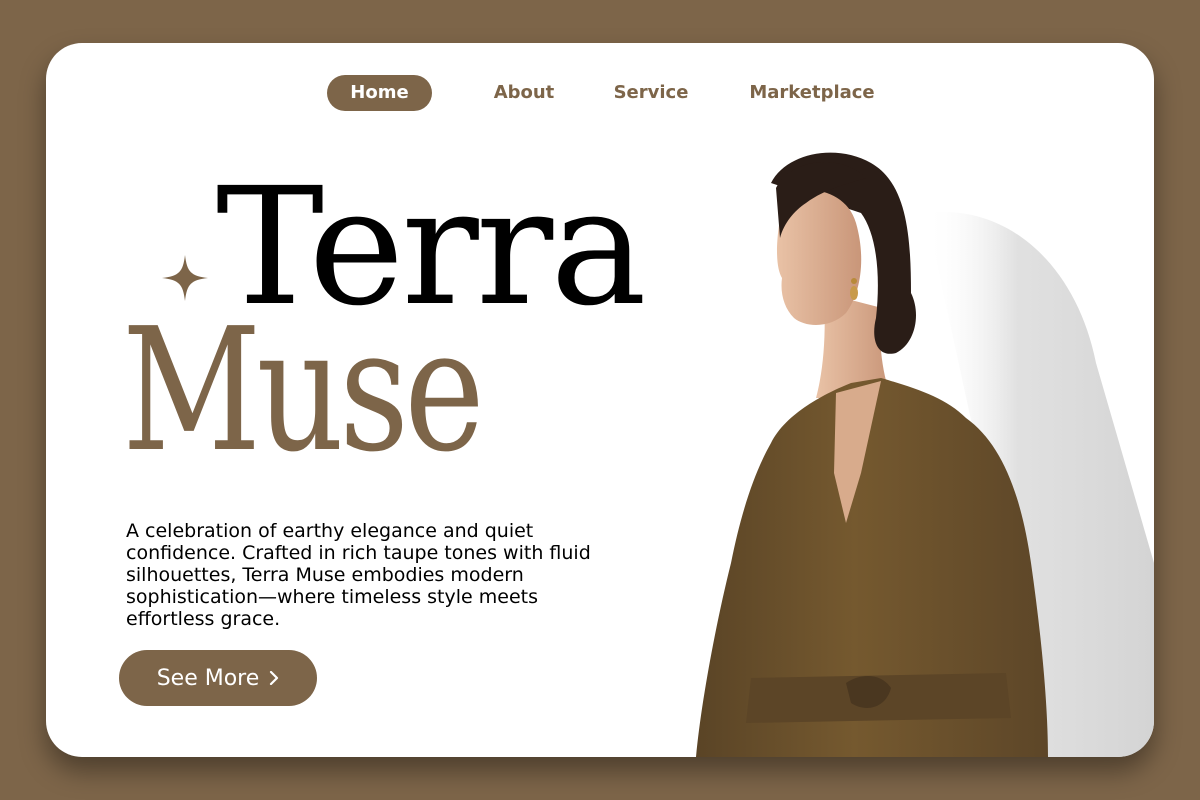 The image size is (1200, 800). I want to click on see-more-button: See More, so click(218, 678).